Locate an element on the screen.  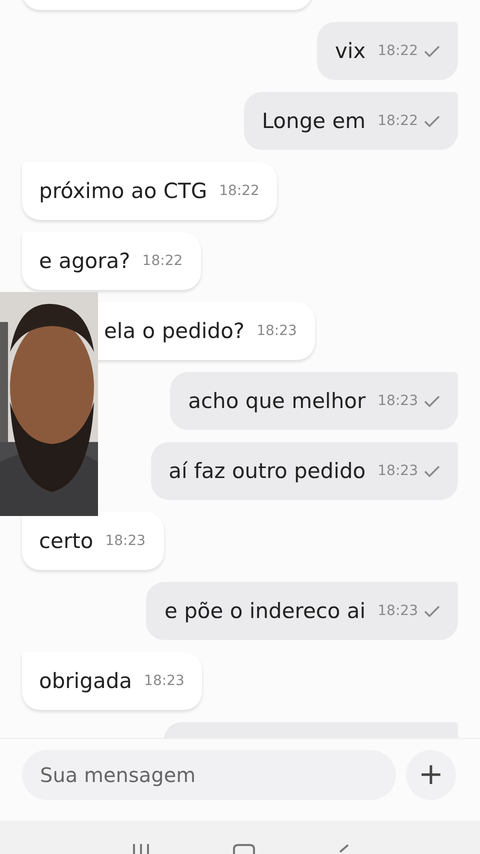
message-text: vix is located at coordinates (350, 51).